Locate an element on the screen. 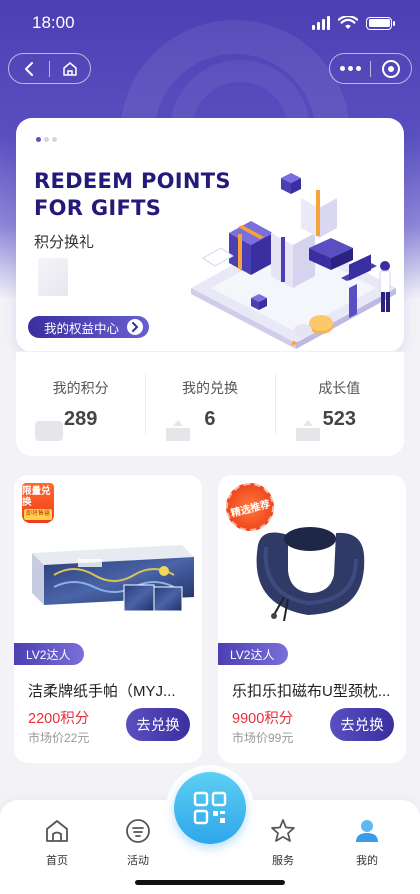 Image resolution: width=420 pixels, height=894 pixels. wallet-icon is located at coordinates (49, 431).